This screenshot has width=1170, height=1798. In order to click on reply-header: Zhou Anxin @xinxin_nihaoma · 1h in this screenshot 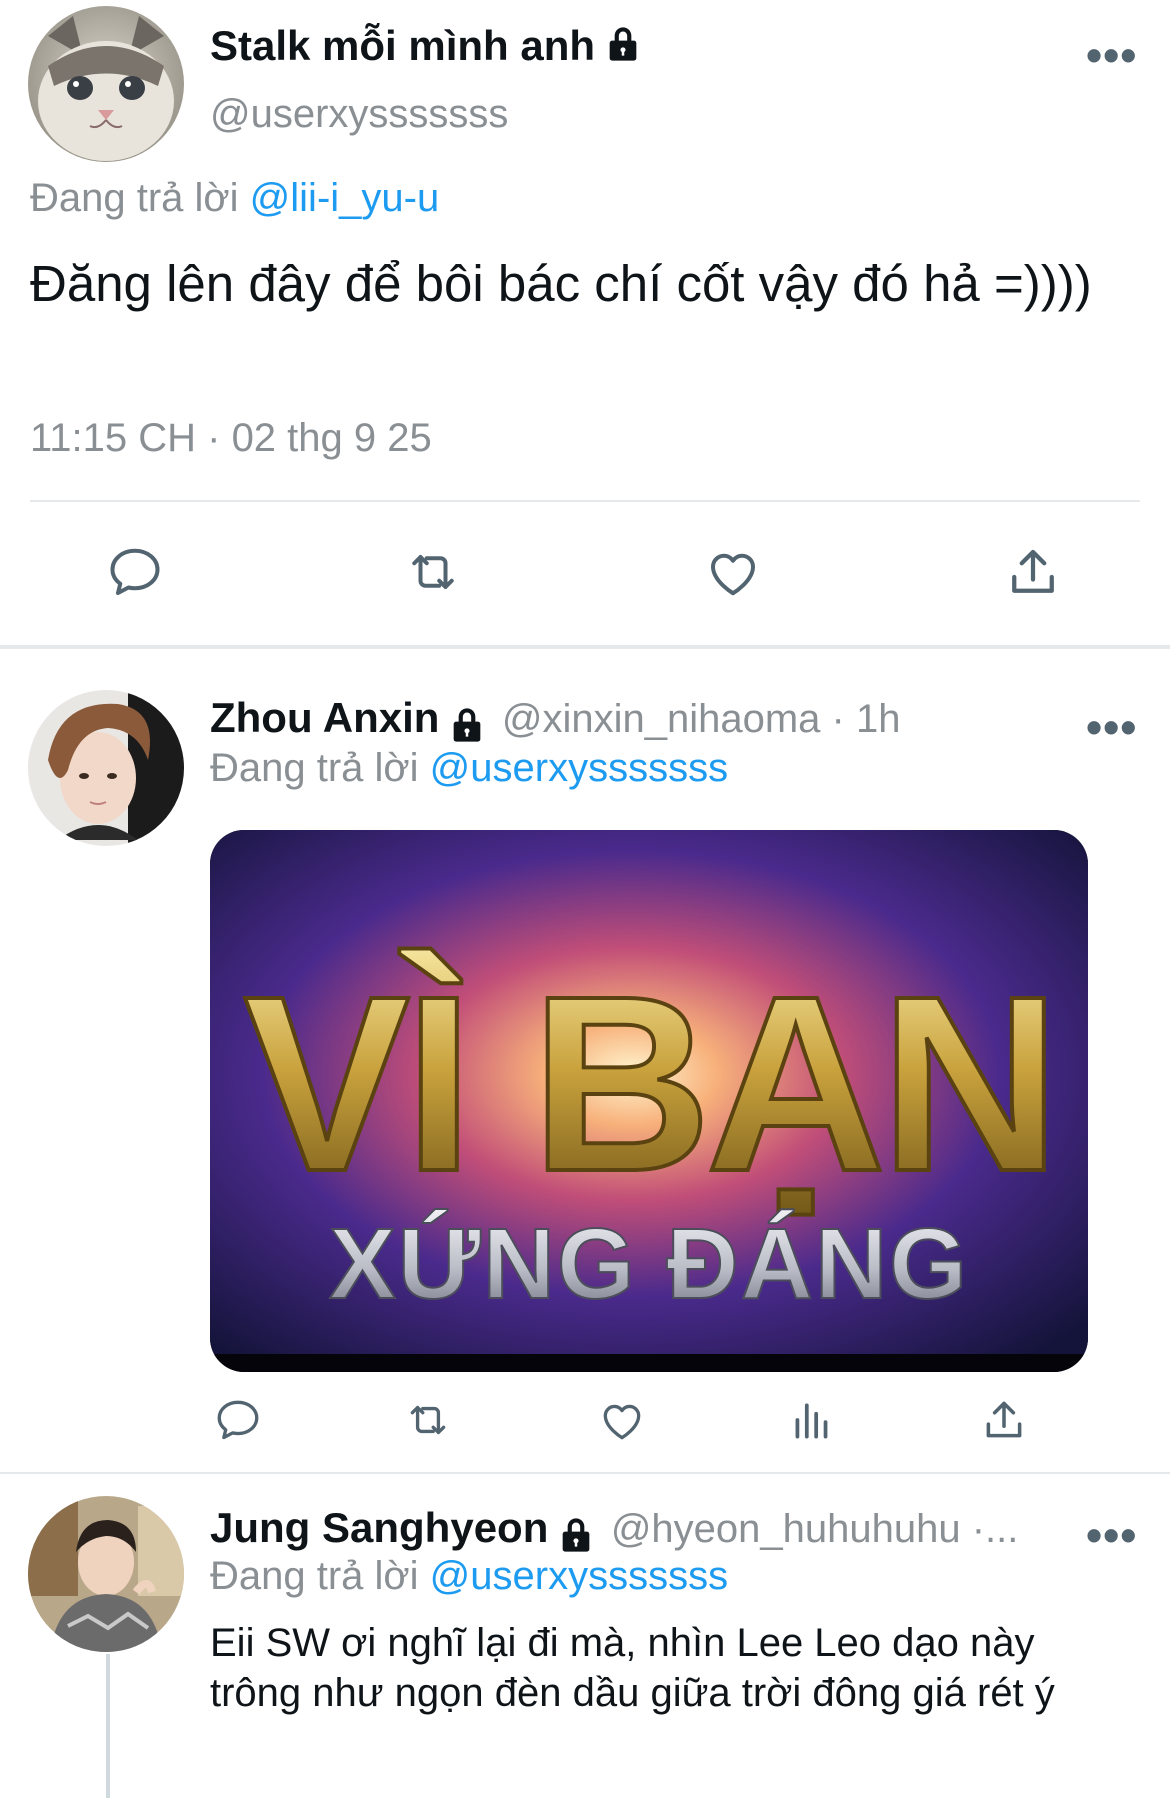, I will do `click(555, 722)`.